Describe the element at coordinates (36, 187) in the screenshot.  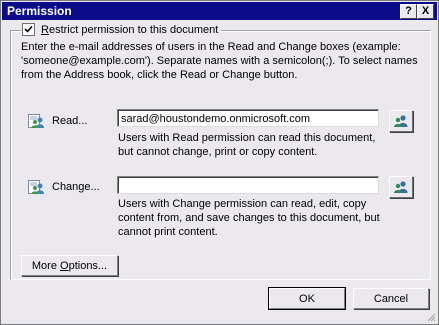
I see `change-people-icon` at that location.